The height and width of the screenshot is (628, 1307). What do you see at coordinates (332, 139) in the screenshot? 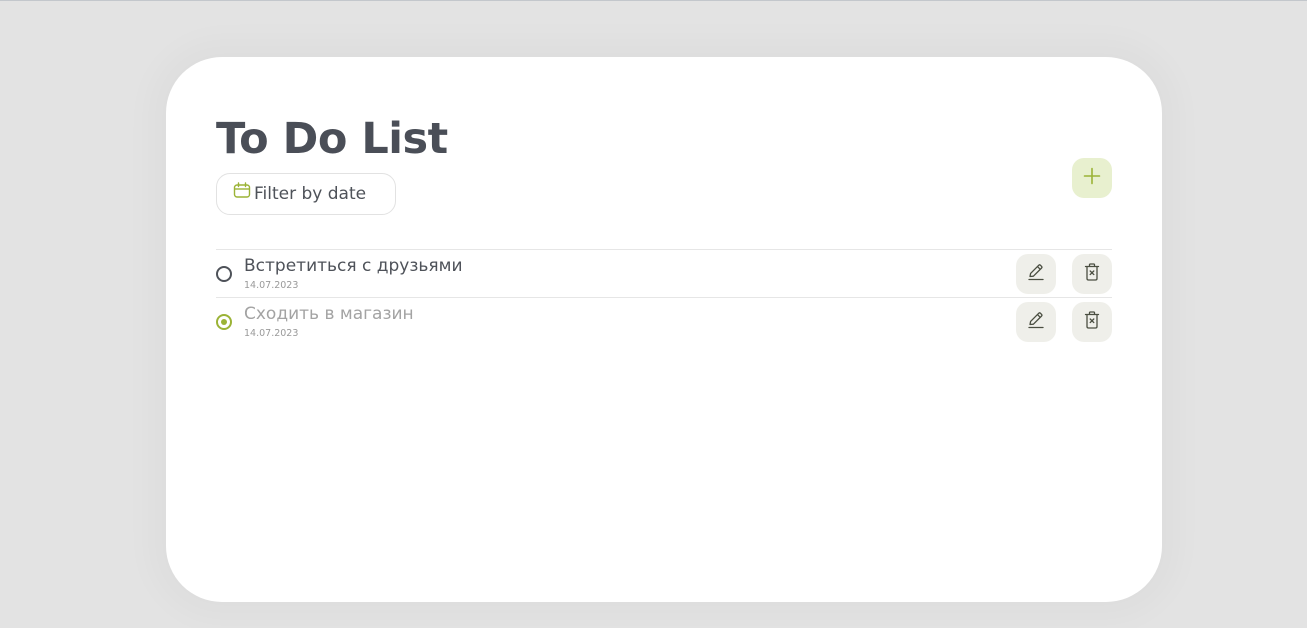
I see `page-title: To Do List` at bounding box center [332, 139].